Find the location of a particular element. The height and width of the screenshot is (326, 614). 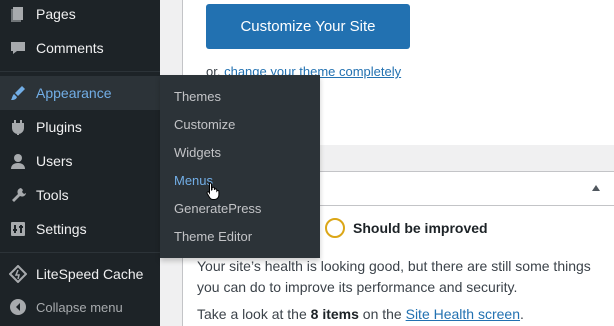

active-menu-pointer is located at coordinates (156, 93).